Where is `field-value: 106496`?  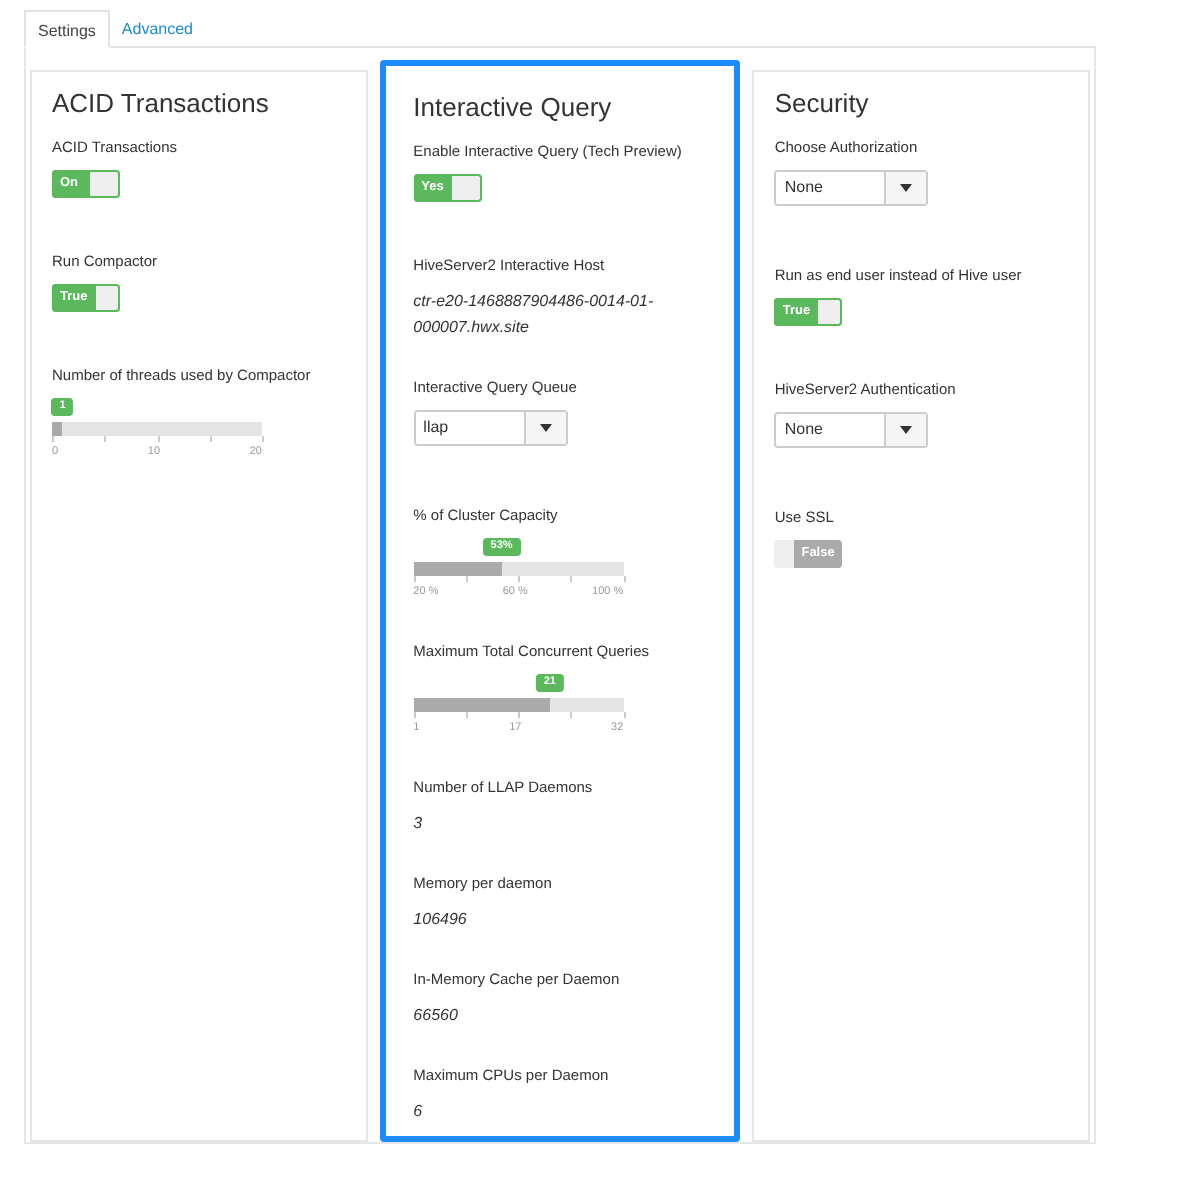
field-value: 106496 is located at coordinates (441, 920).